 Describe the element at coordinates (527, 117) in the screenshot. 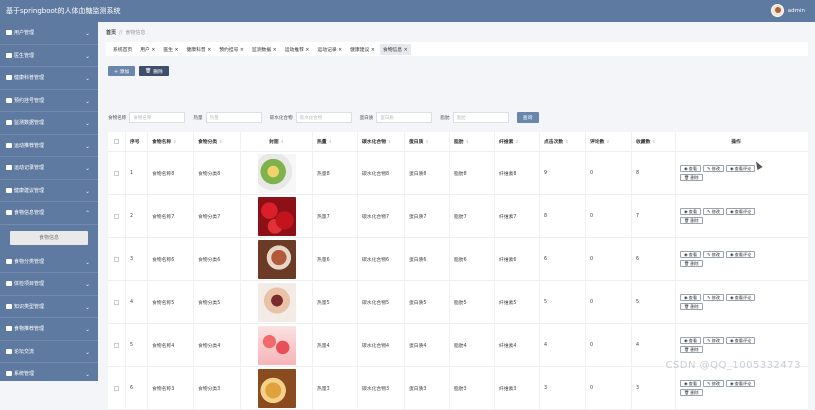

I see `search-button: 查询` at that location.